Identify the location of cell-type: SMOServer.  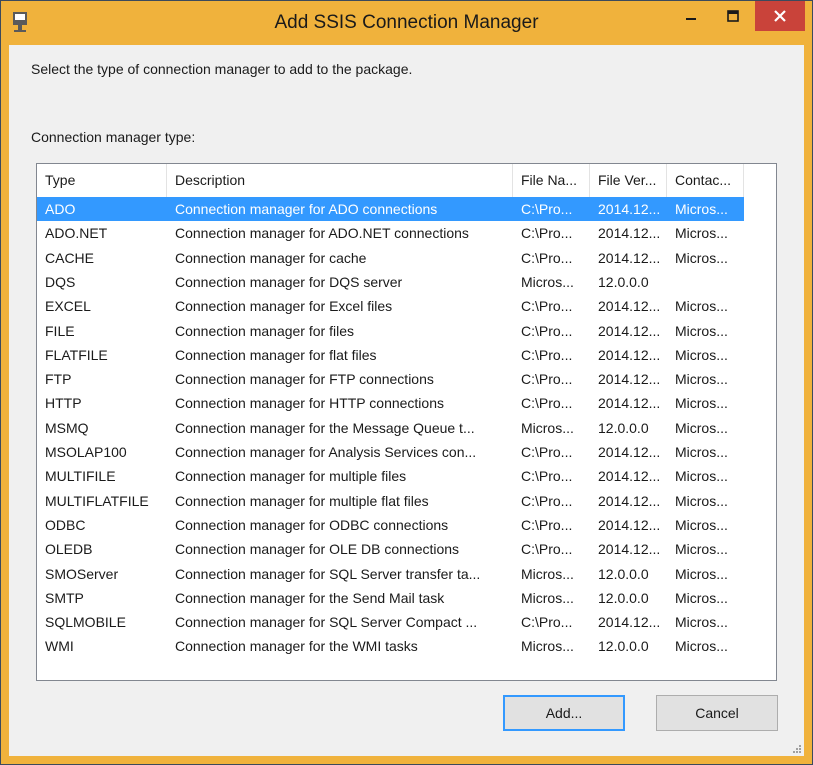
(82, 573).